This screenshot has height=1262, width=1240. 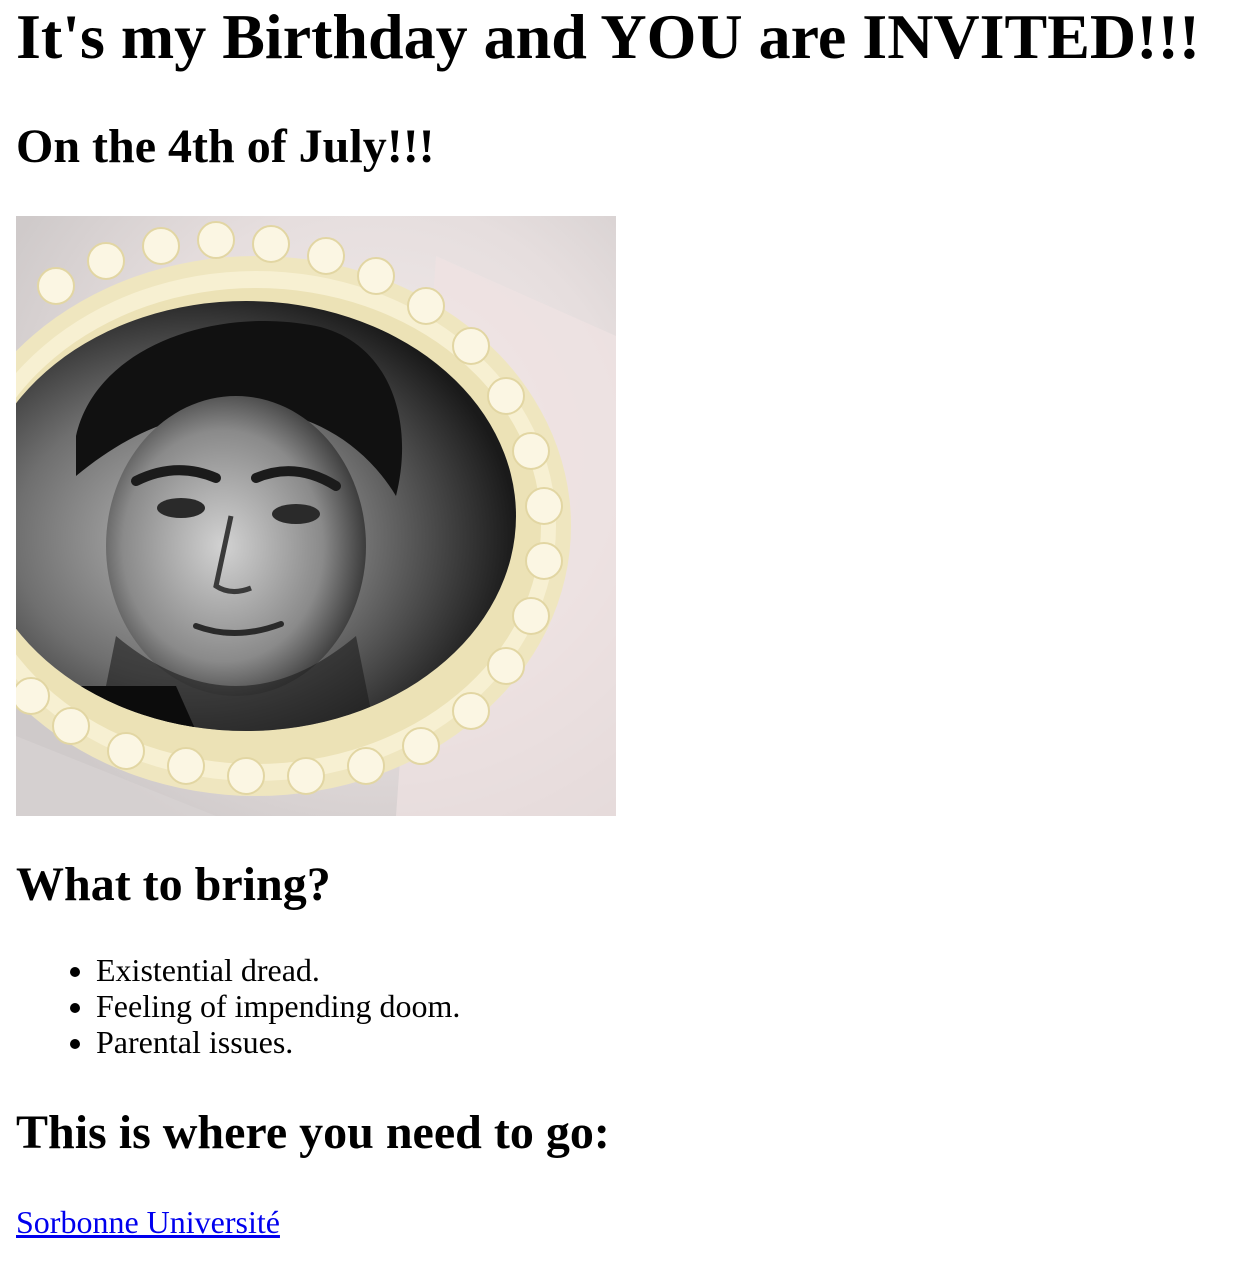 What do you see at coordinates (620, 1222) in the screenshot?
I see `location-row: Sorbonne Université` at bounding box center [620, 1222].